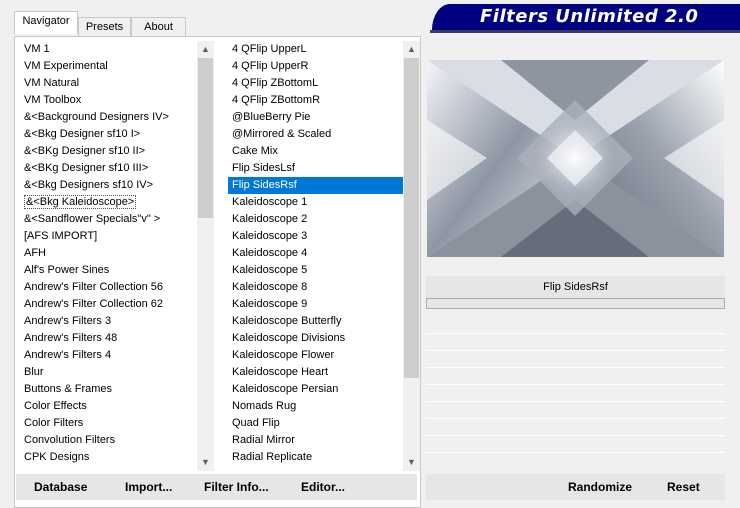 This screenshot has width=740, height=508. What do you see at coordinates (108, 457) in the screenshot?
I see `list-item: CPK Designs` at bounding box center [108, 457].